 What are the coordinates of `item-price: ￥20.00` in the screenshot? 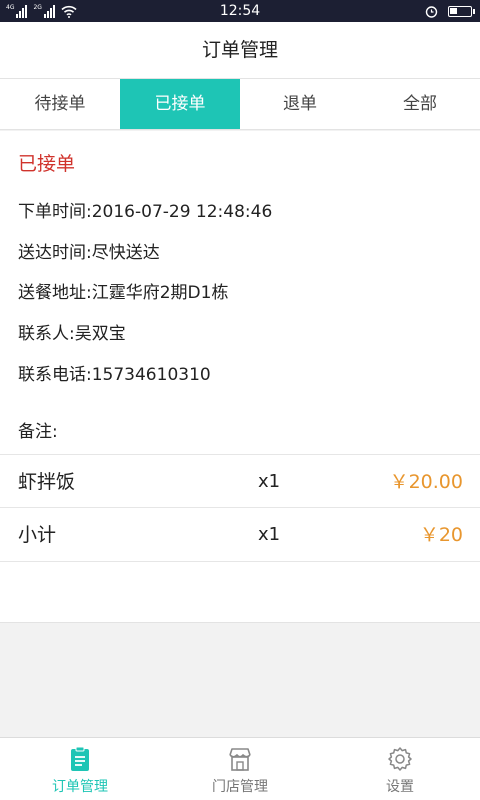 It's located at (426, 482).